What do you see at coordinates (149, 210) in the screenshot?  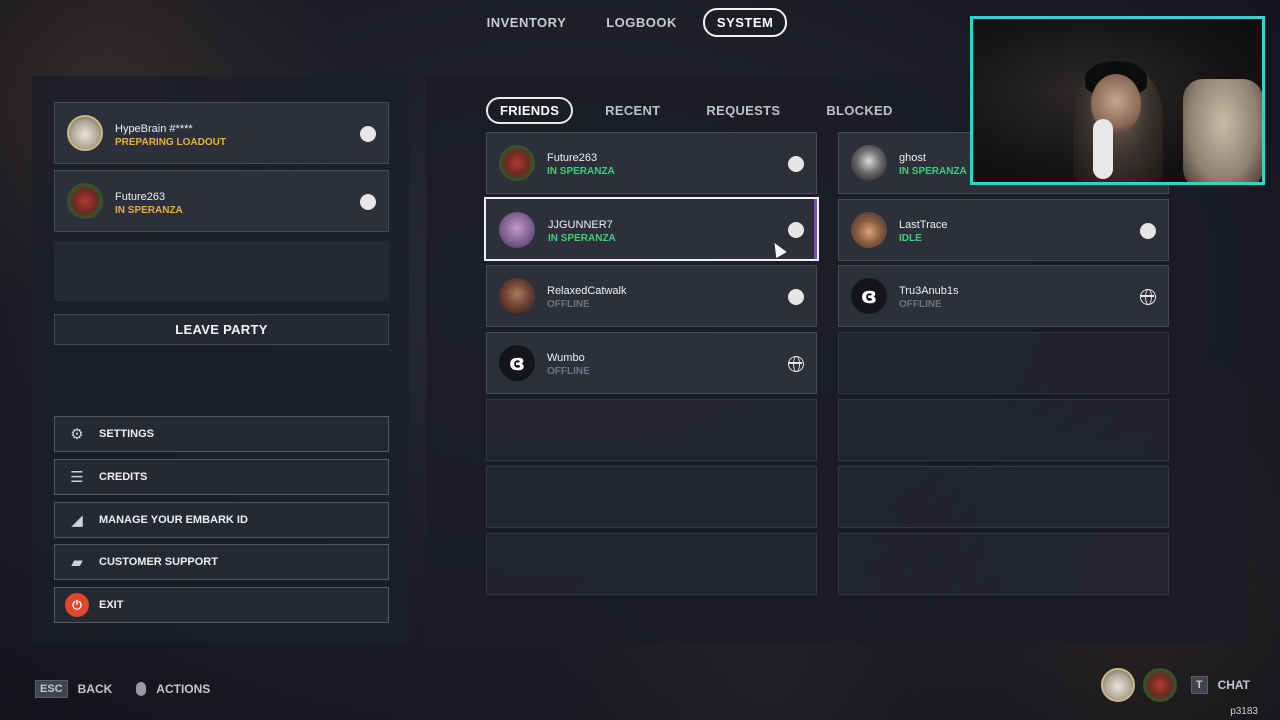 I see `member-status: IN SPERANZA` at bounding box center [149, 210].